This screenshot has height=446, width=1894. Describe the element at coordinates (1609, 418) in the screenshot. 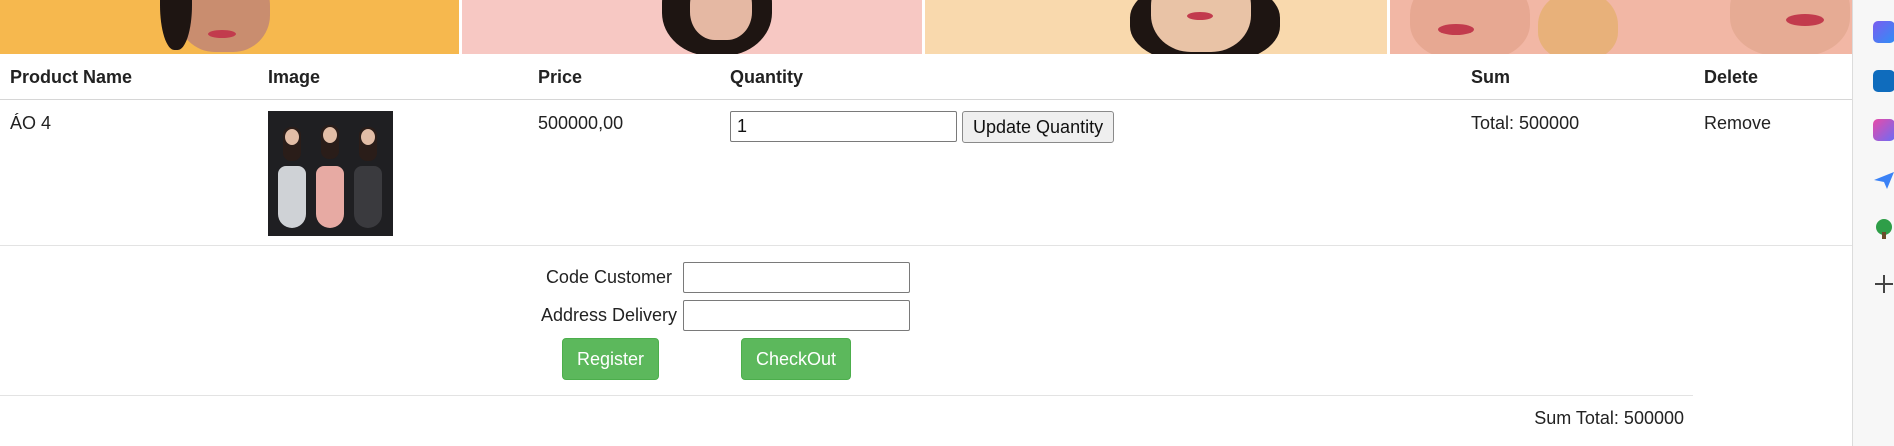

I see `sum-total: Sum Total: 500000` at that location.